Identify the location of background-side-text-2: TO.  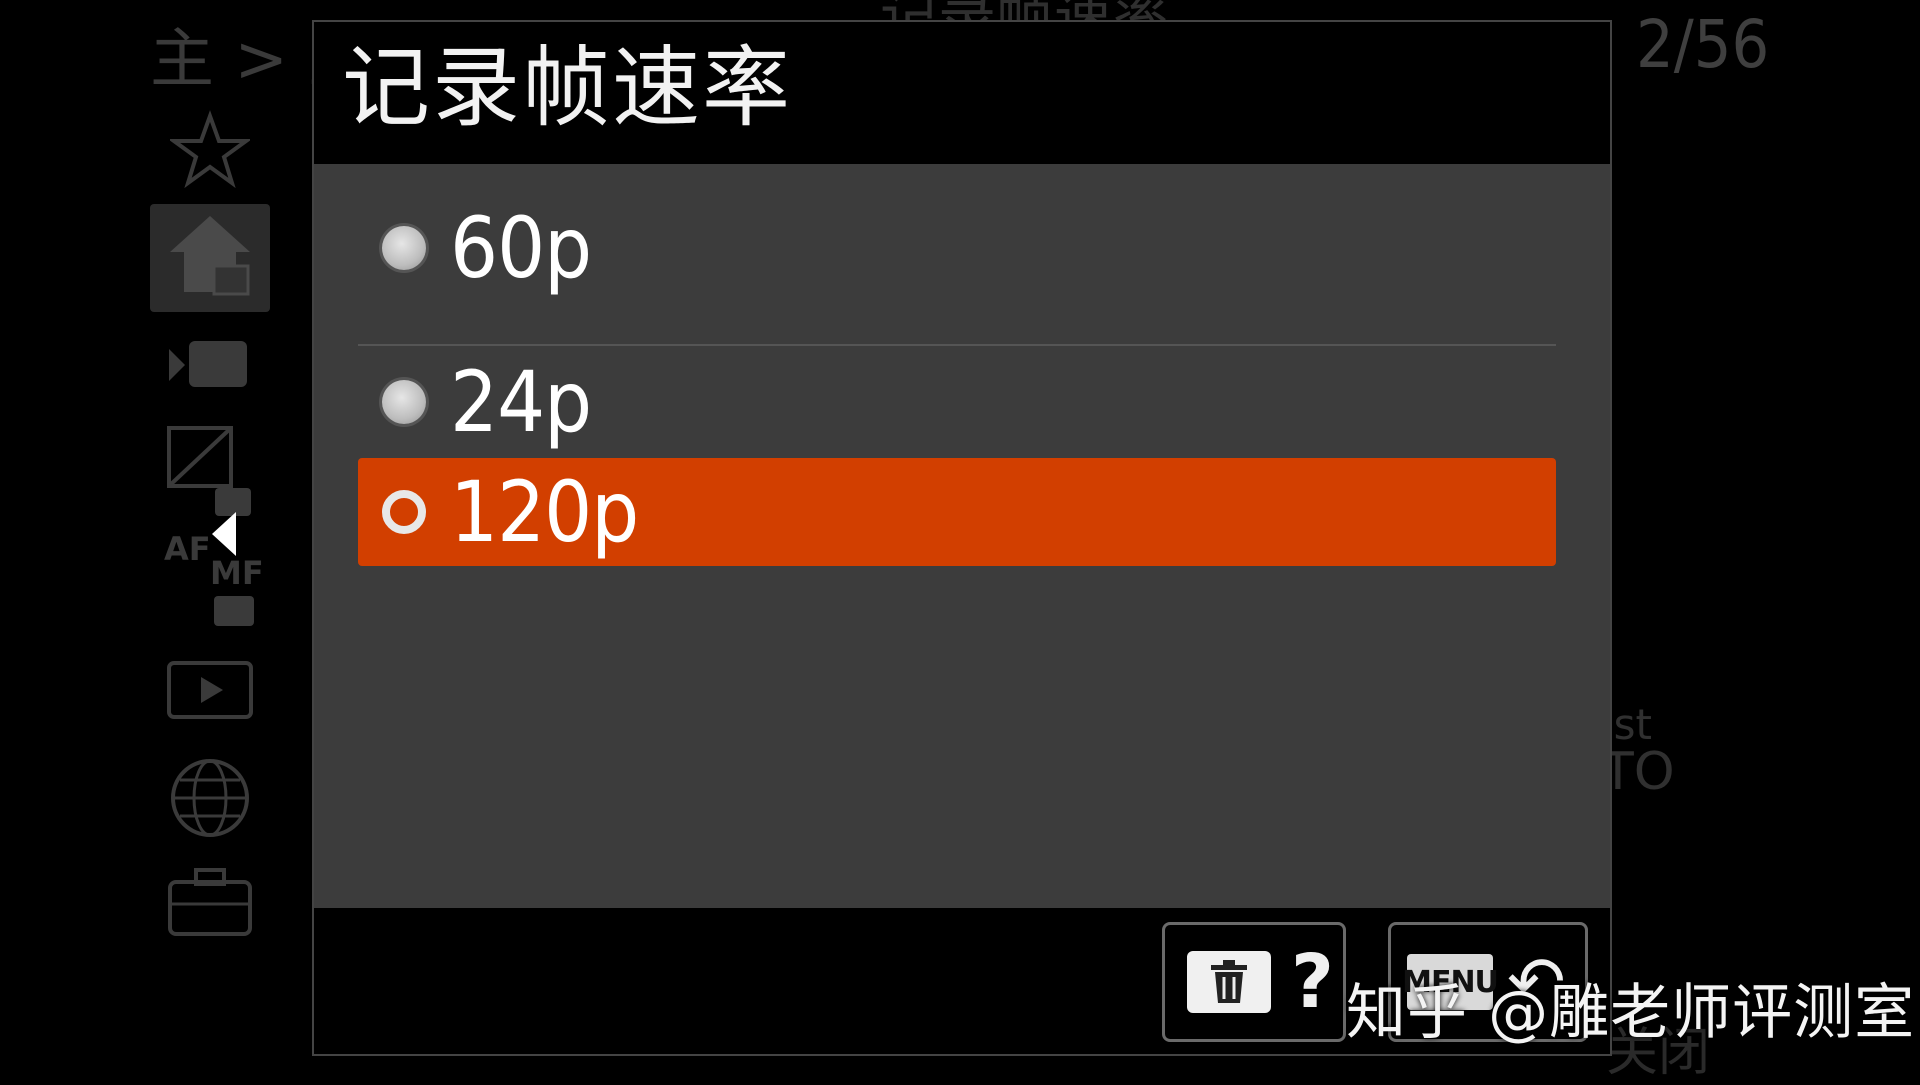
(1638, 772).